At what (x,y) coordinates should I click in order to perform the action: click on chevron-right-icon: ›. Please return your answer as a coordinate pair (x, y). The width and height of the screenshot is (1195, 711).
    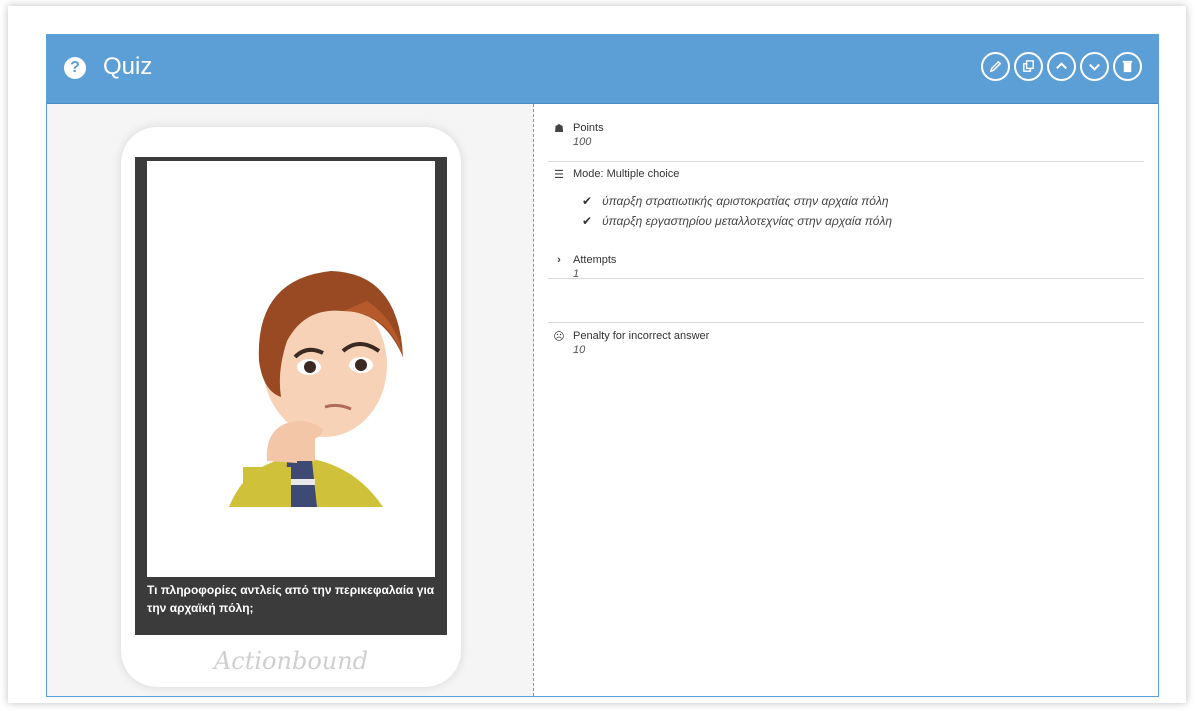
    Looking at the image, I should click on (559, 260).